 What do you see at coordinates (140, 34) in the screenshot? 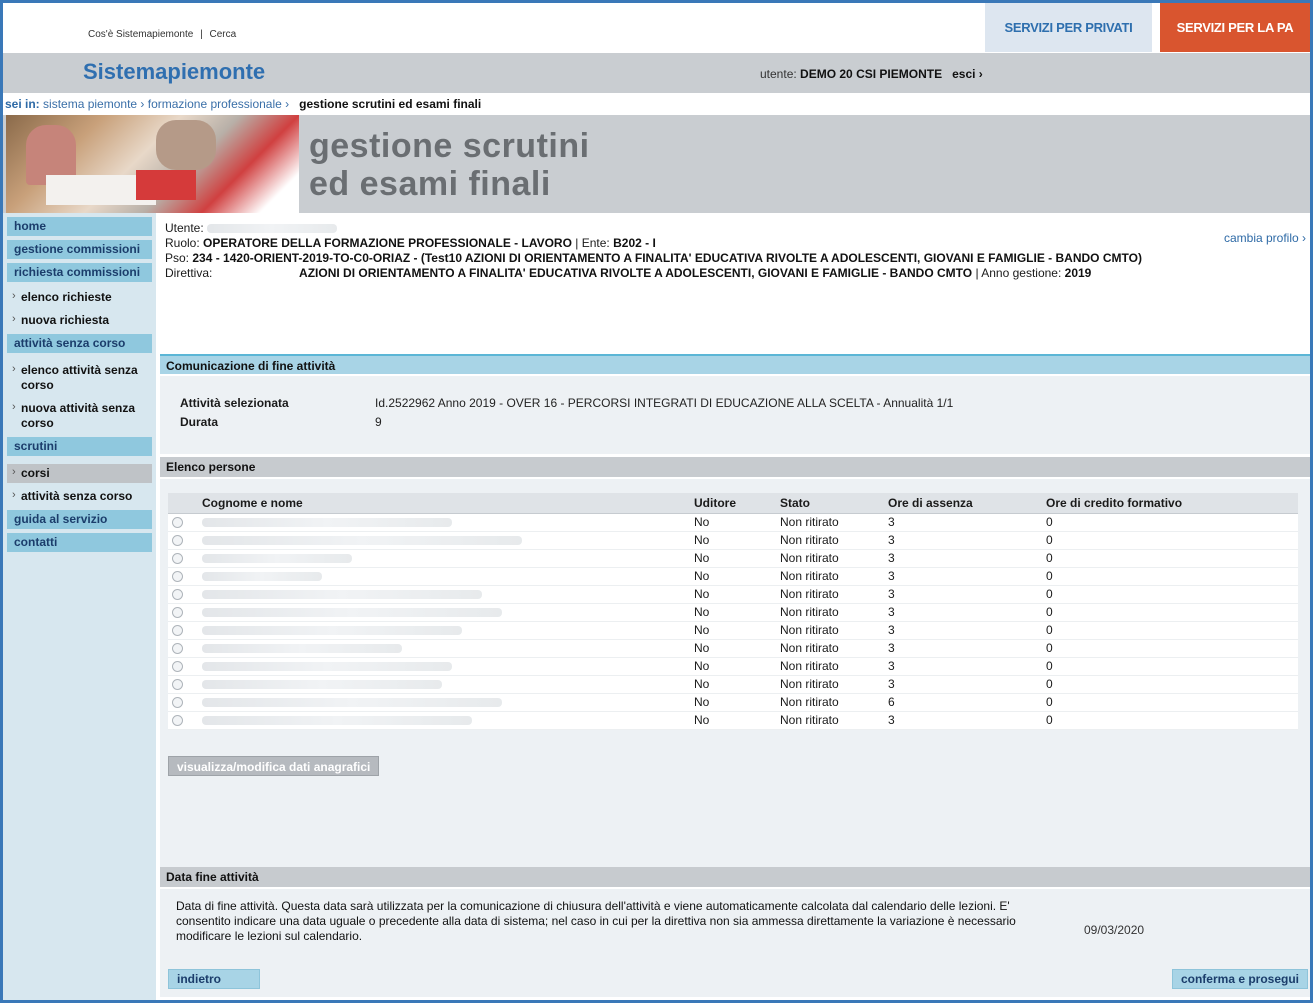
I see `link-cose-sistemapiemonte: Cos'è Sistemapiemonte` at bounding box center [140, 34].